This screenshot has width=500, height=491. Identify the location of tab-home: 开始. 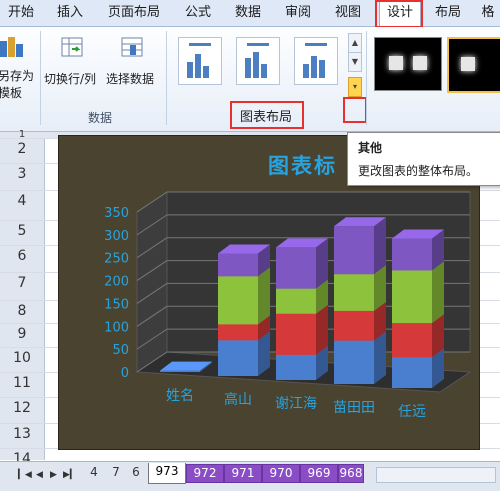
(21, 13).